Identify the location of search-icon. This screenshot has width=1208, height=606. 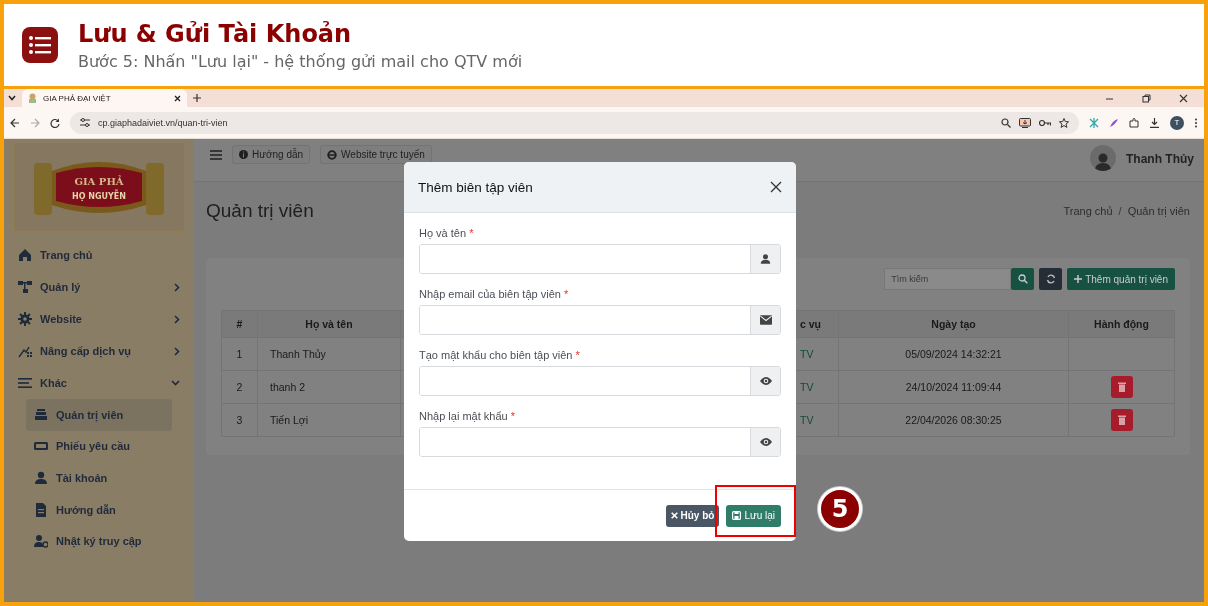
(1022, 279).